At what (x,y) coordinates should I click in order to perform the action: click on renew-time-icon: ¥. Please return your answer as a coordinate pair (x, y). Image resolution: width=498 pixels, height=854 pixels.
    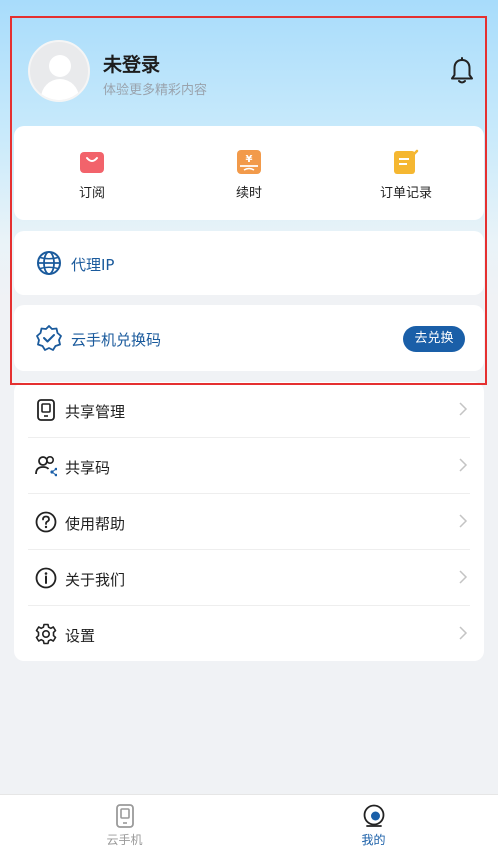
    Looking at the image, I should click on (249, 162).